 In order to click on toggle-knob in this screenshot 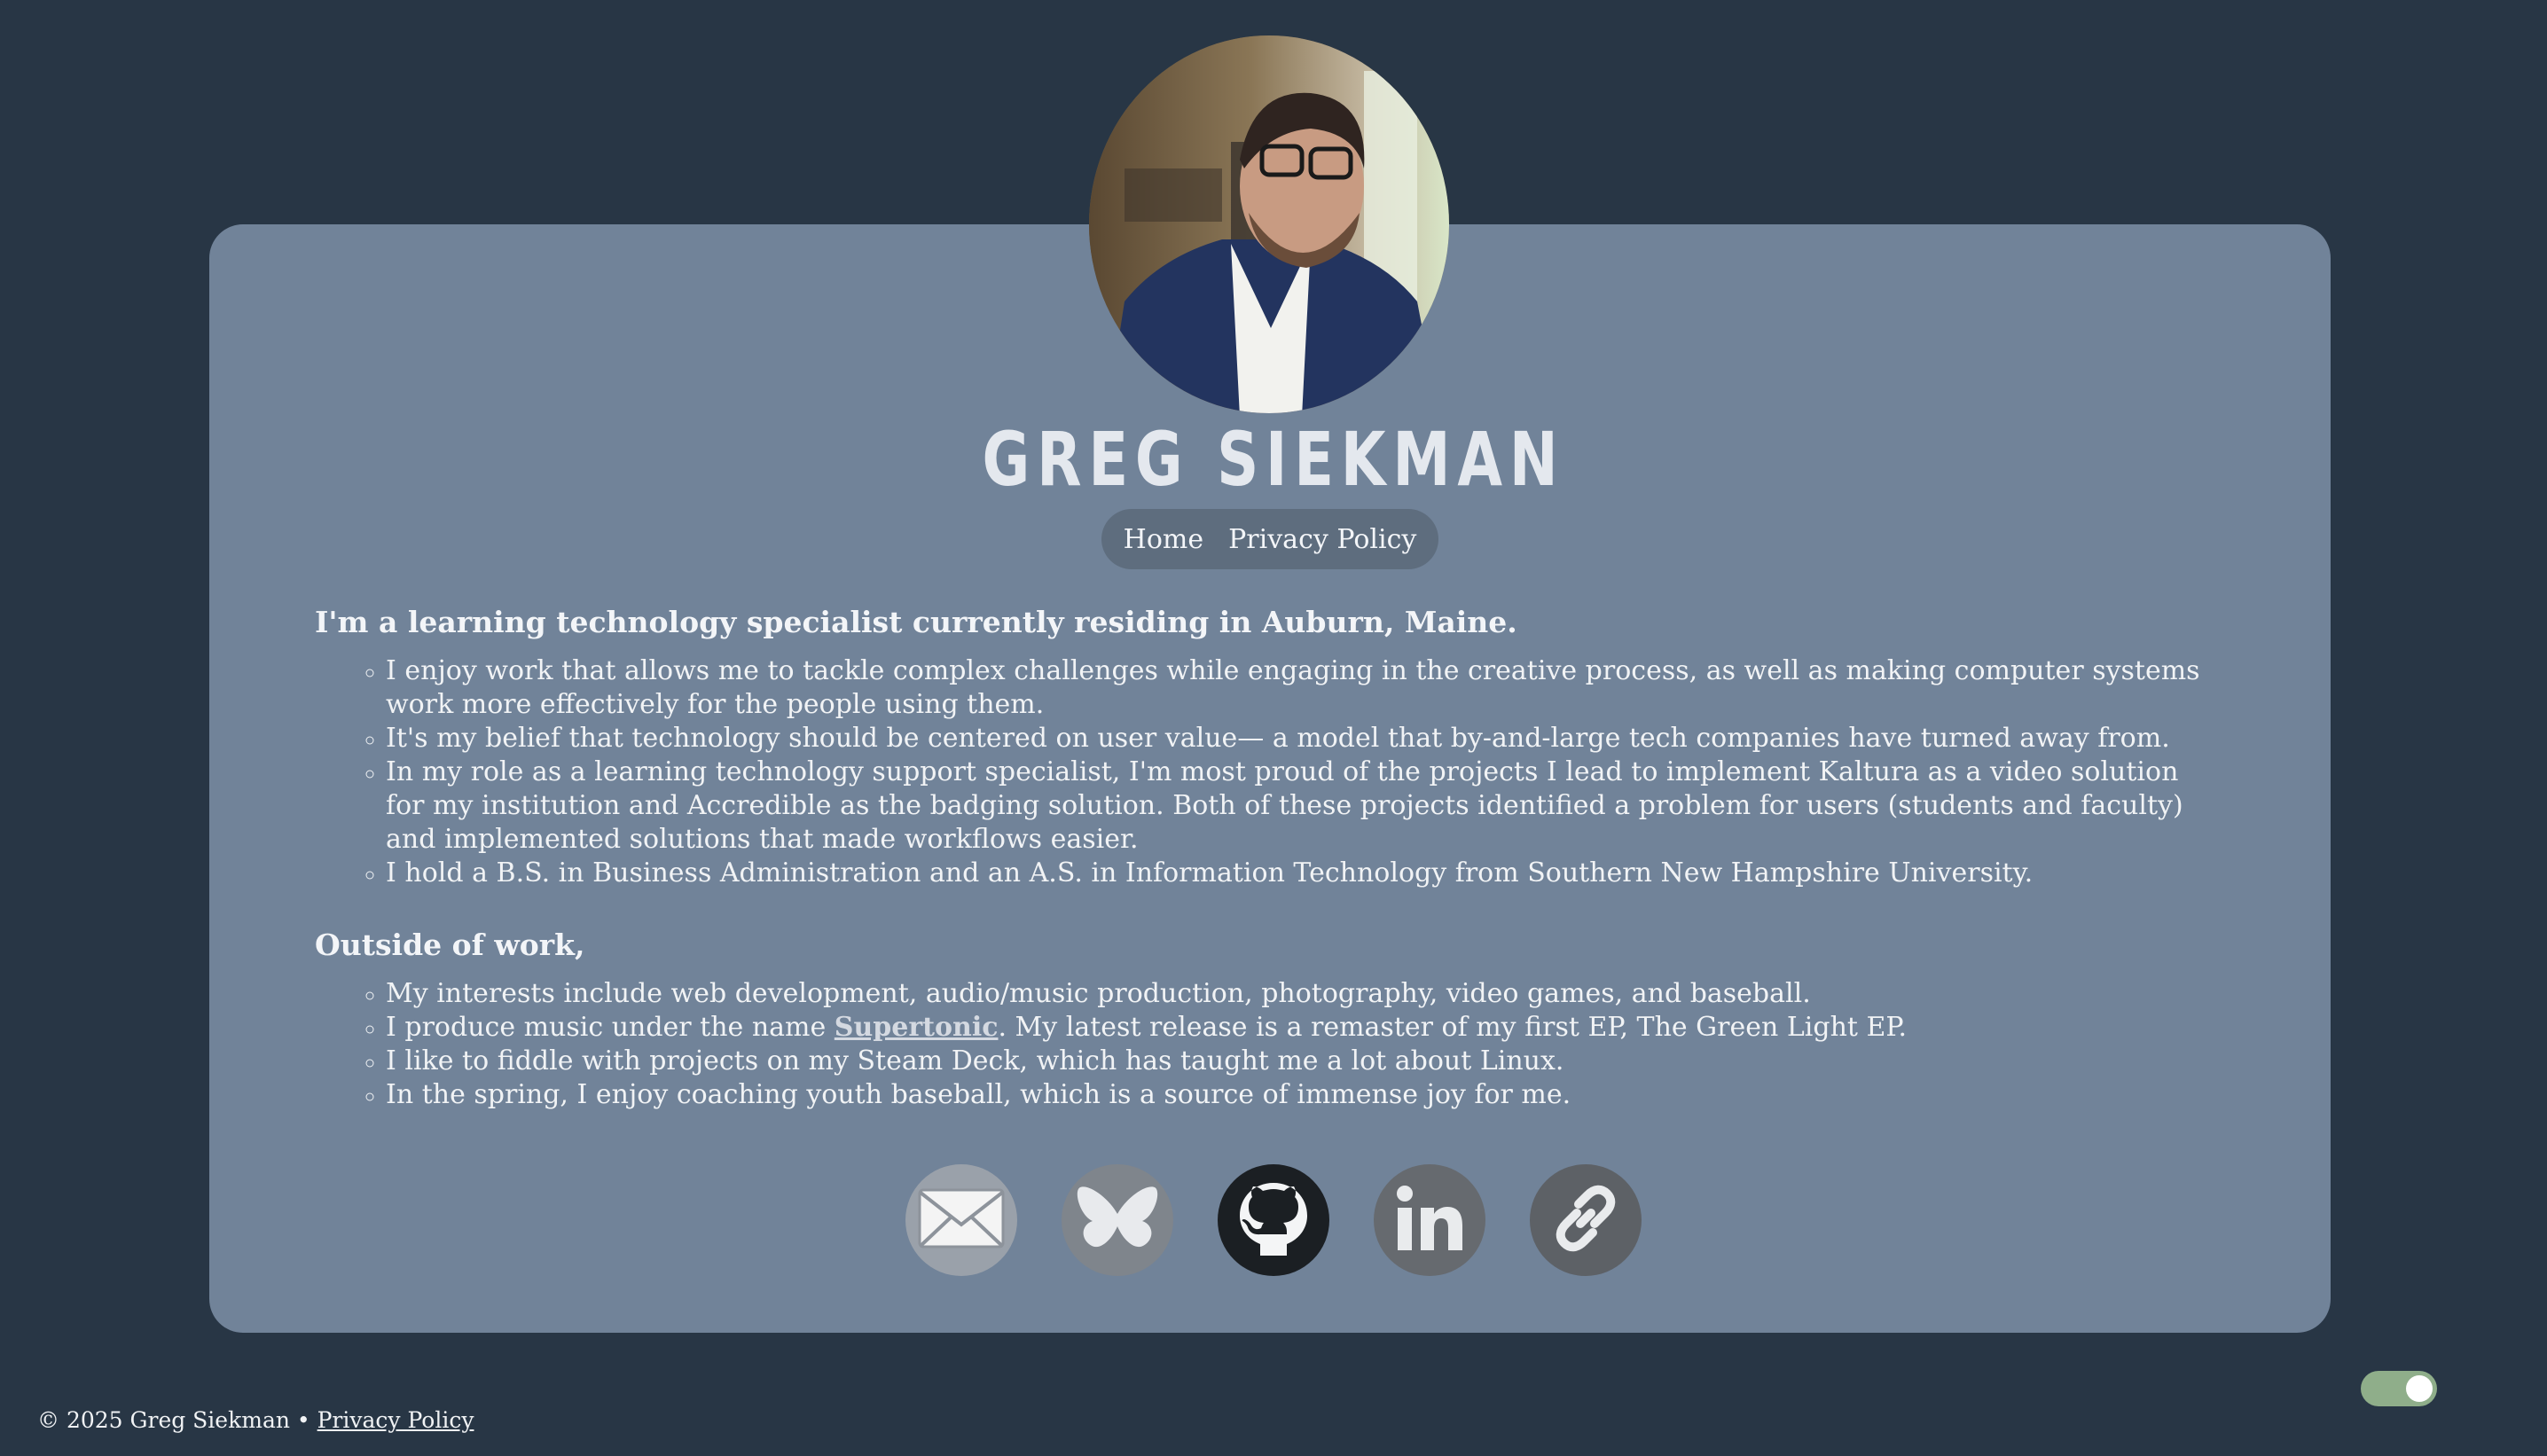, I will do `click(2419, 1388)`.